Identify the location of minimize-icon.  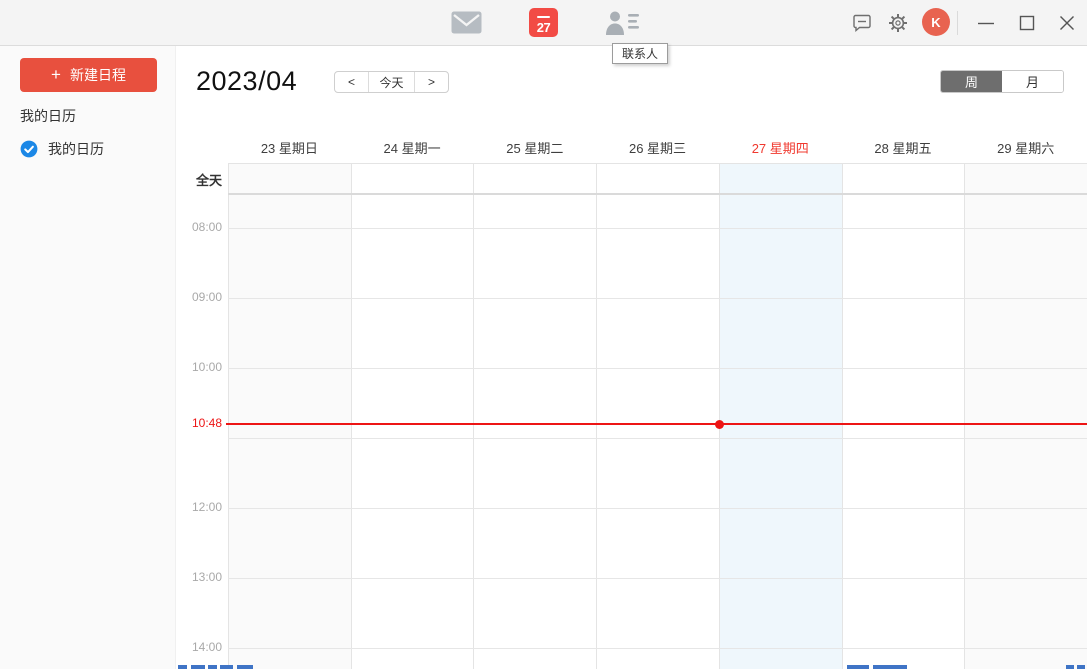
(986, 23).